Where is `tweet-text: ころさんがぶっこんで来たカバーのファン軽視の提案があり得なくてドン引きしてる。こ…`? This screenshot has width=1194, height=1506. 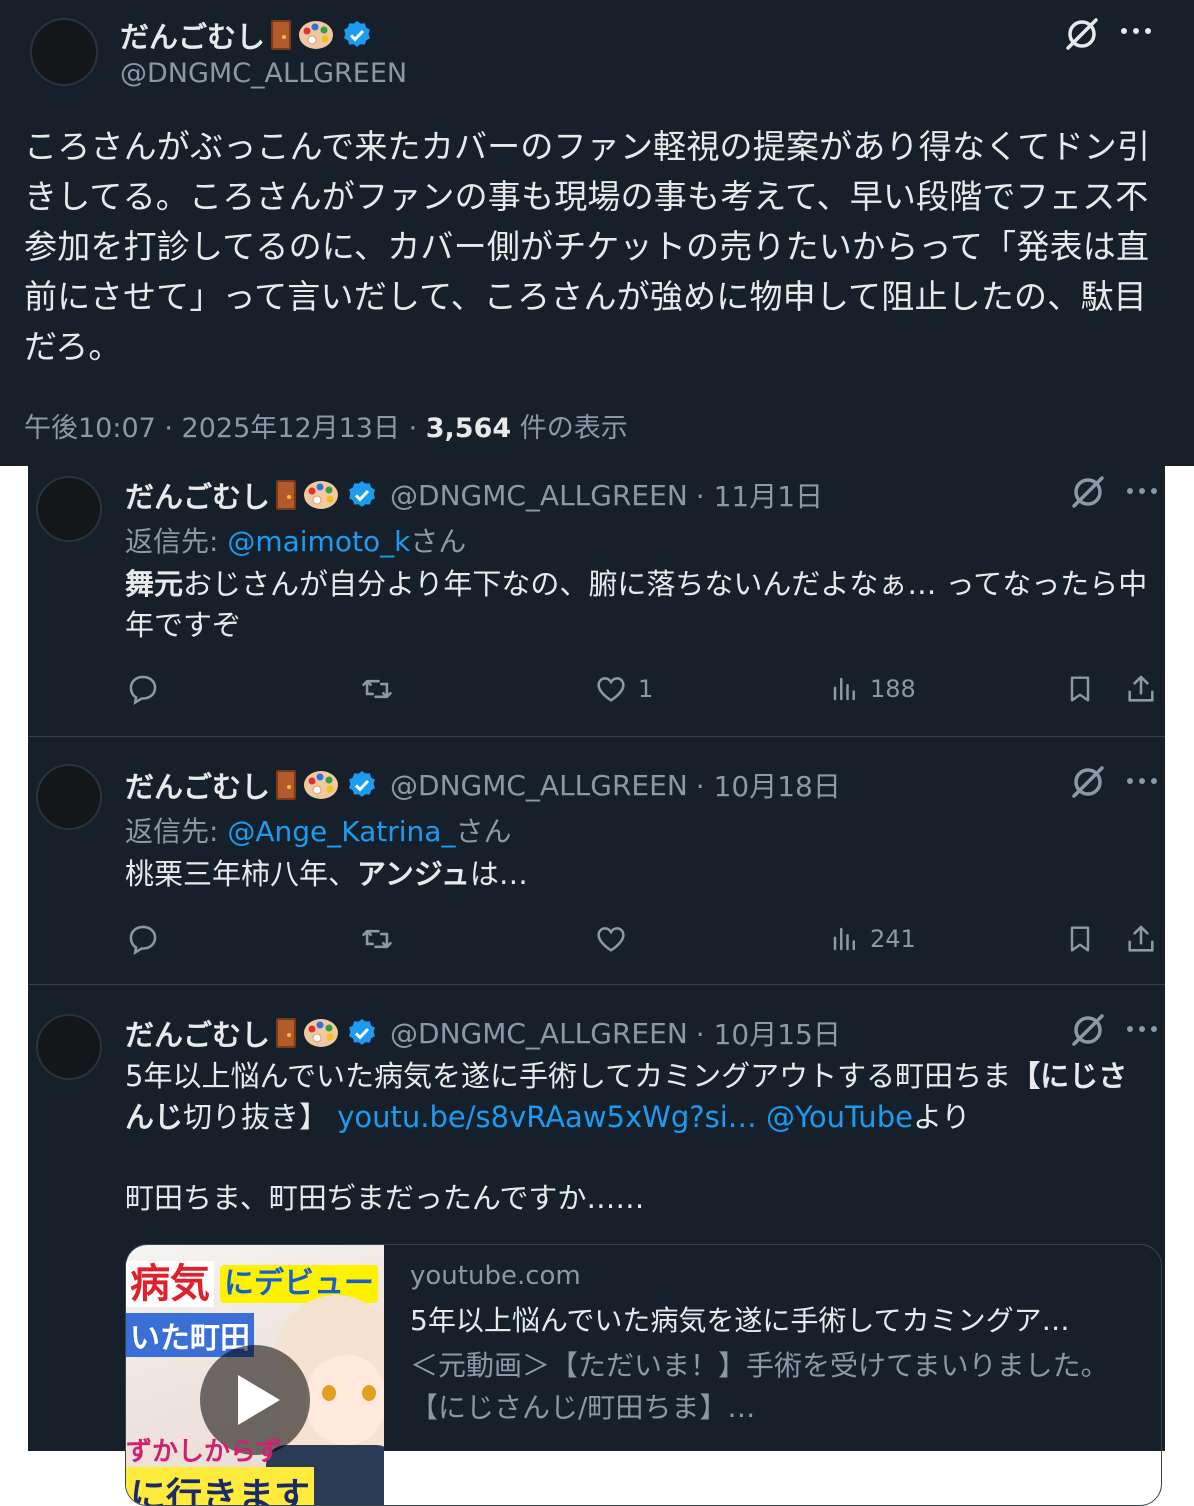
tweet-text: ころさんがぶっこんで来たカバーのファン軽視の提案があり得なくてドン引きしてる。こ… is located at coordinates (587, 246).